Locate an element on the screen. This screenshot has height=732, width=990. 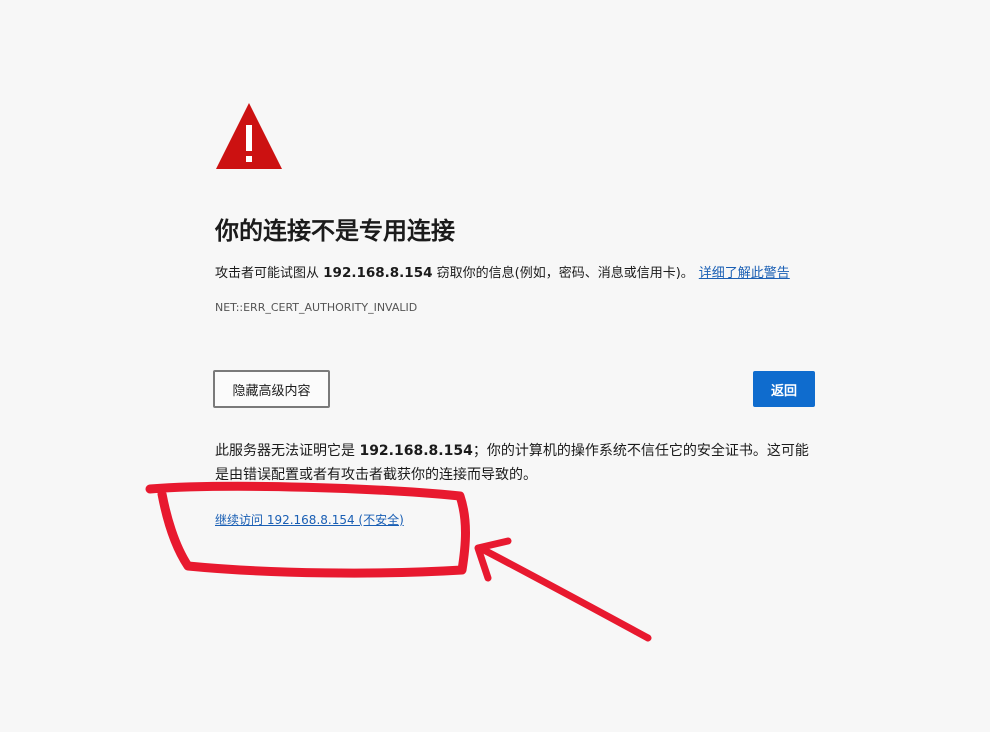
red-annotation-marks is located at coordinates (398, 561).